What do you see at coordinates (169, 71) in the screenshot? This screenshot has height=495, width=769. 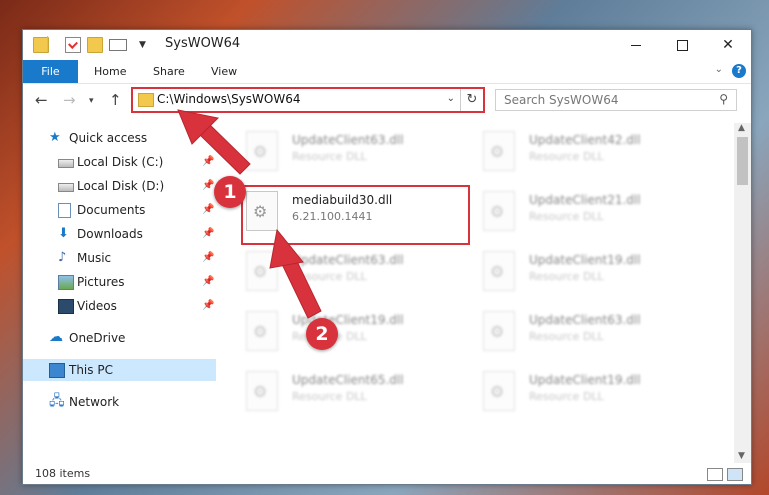 I see `tab-share: Share` at bounding box center [169, 71].